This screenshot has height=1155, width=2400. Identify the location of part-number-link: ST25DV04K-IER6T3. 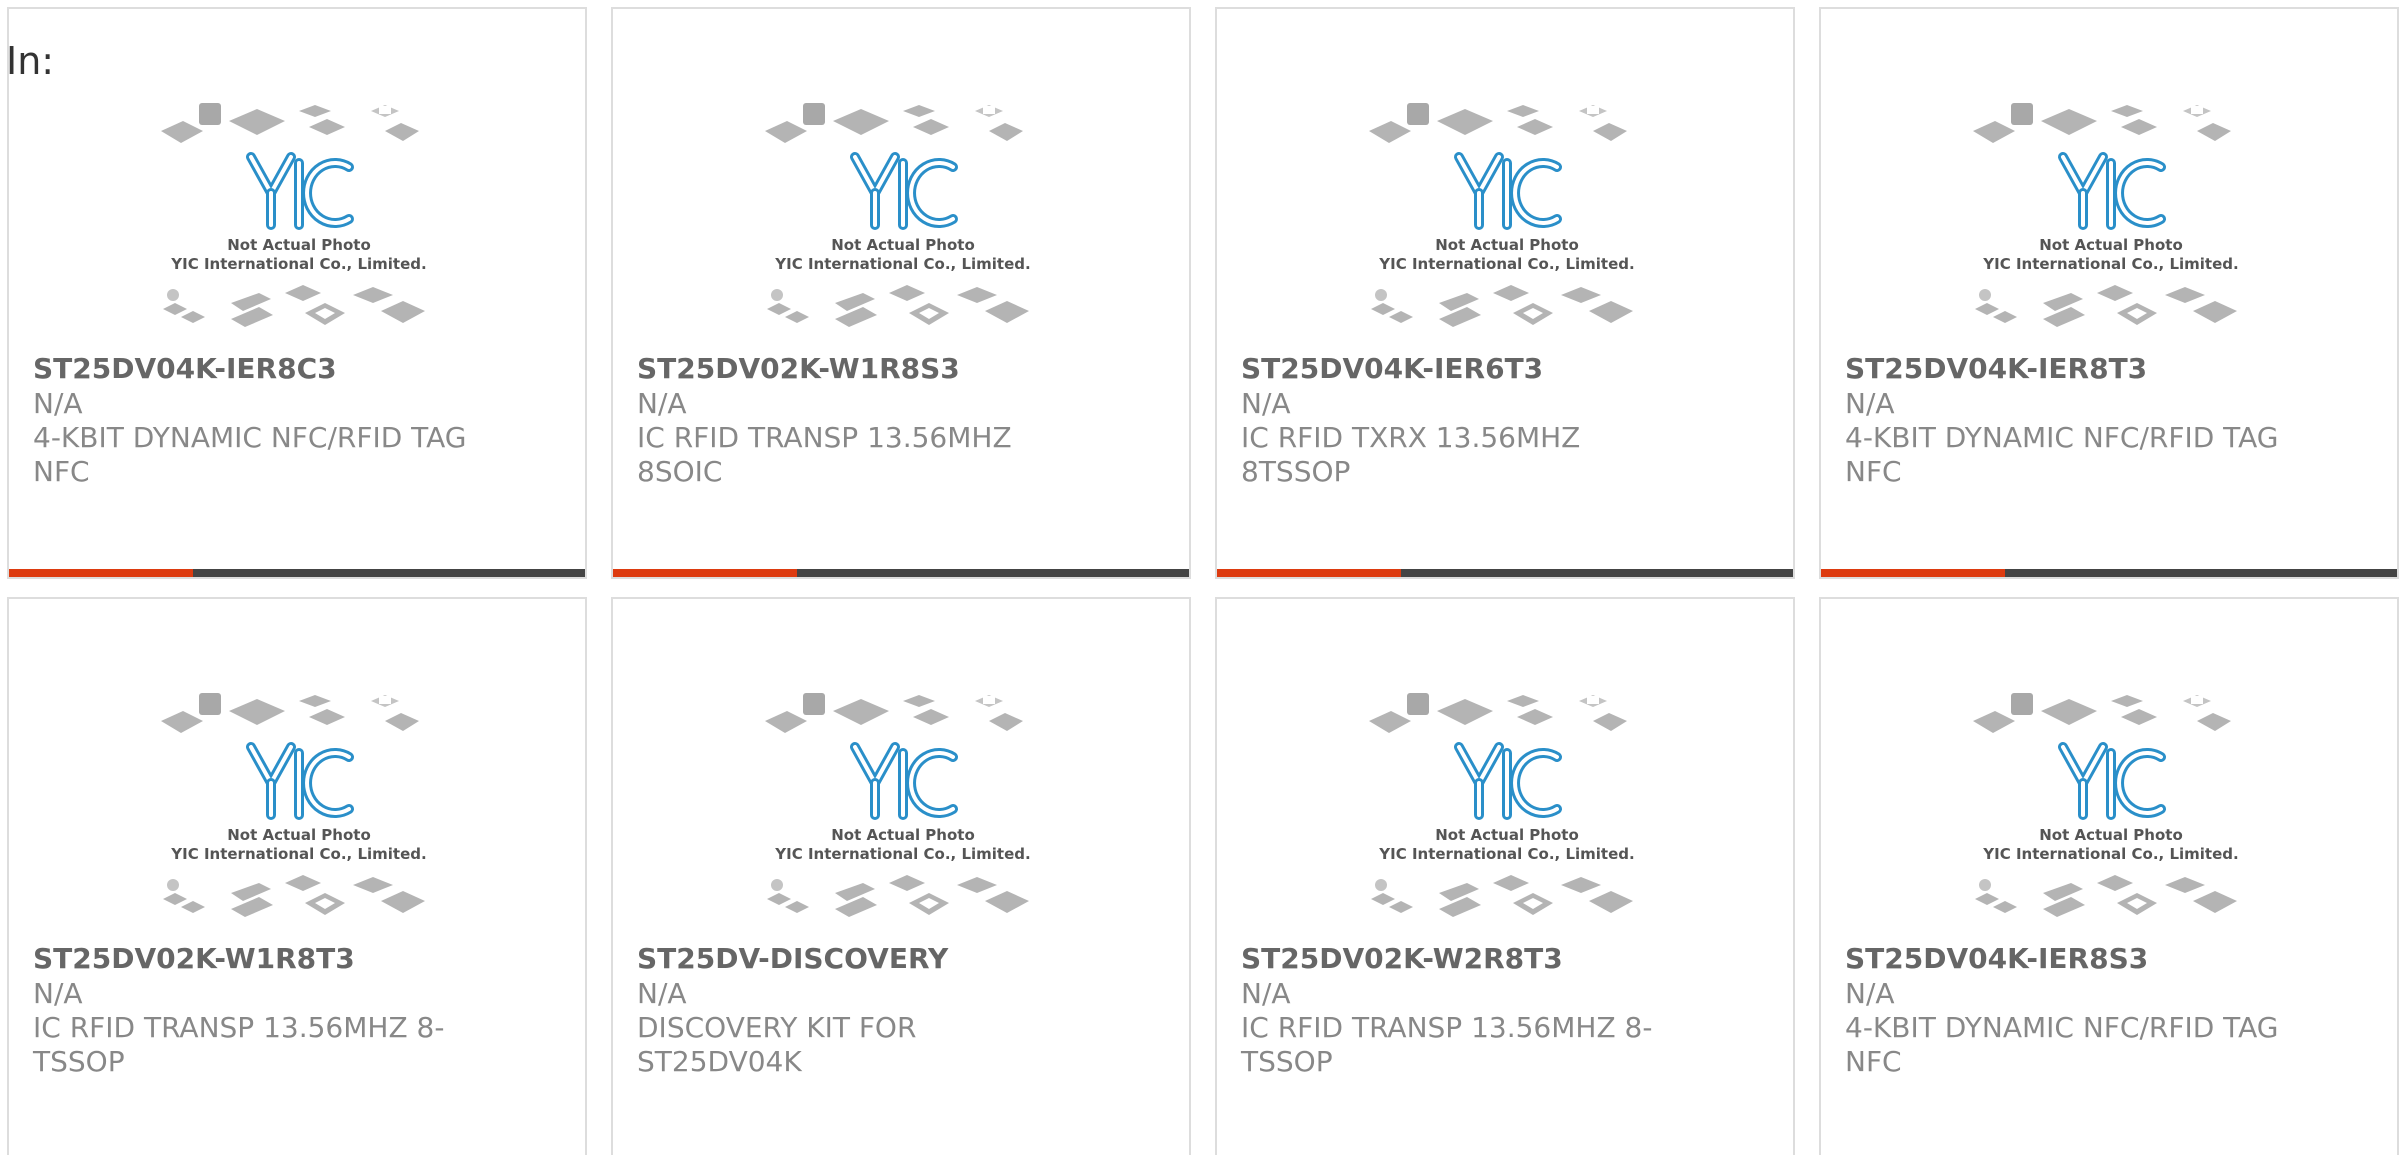
(1461, 369).